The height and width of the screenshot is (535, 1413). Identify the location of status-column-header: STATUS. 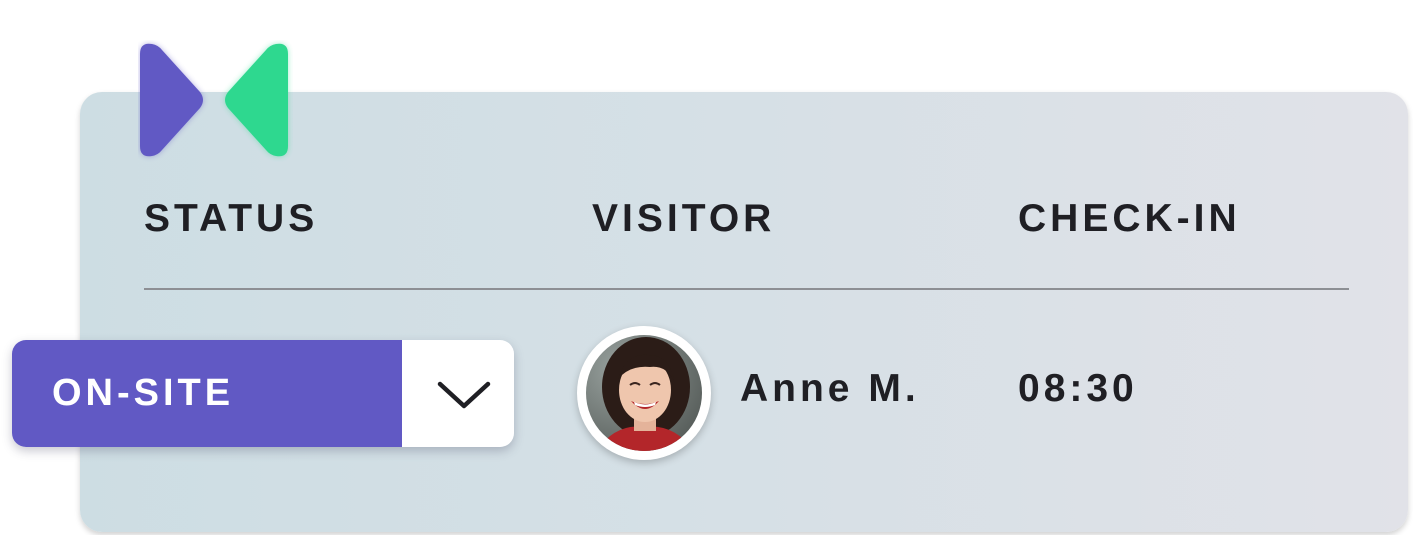
(231, 218).